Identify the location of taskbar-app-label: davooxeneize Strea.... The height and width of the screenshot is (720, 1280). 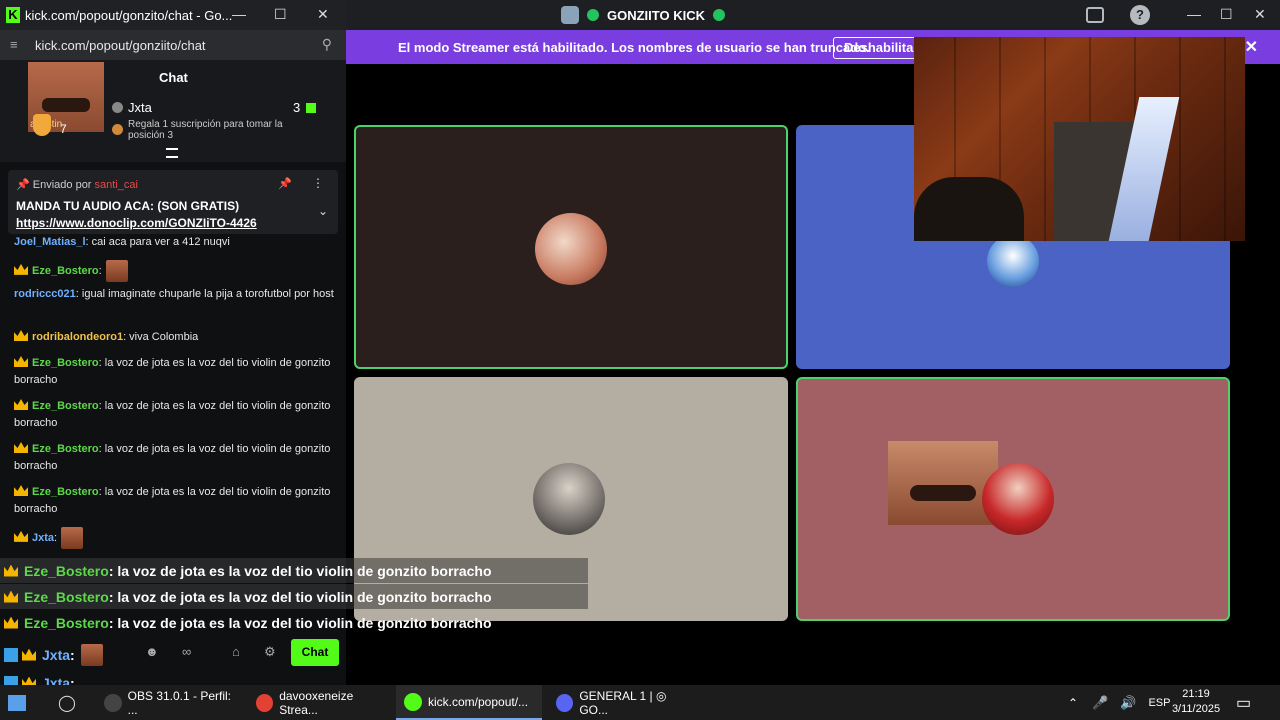
(316, 702).